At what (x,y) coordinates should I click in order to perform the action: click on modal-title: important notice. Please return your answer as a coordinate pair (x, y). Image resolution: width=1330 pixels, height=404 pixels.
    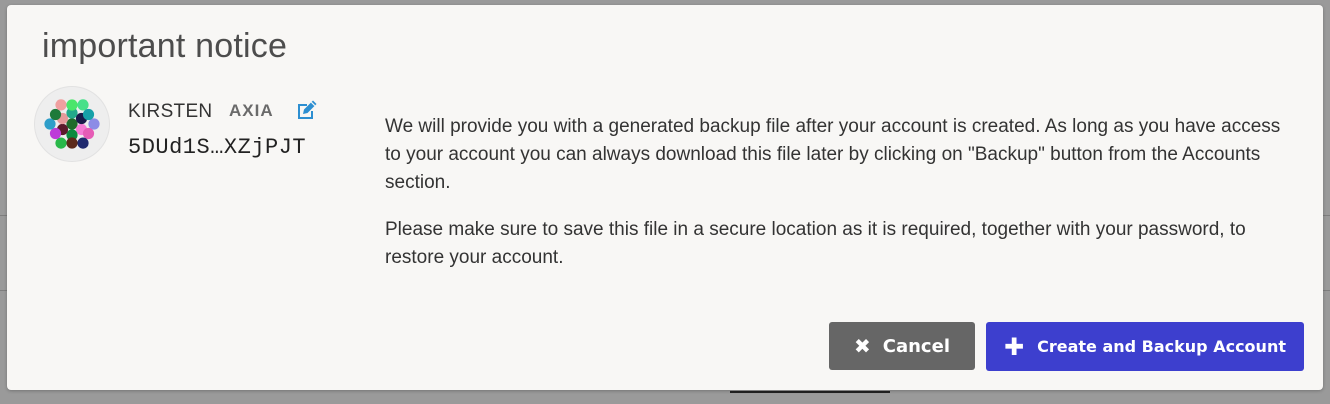
    Looking at the image, I should click on (165, 46).